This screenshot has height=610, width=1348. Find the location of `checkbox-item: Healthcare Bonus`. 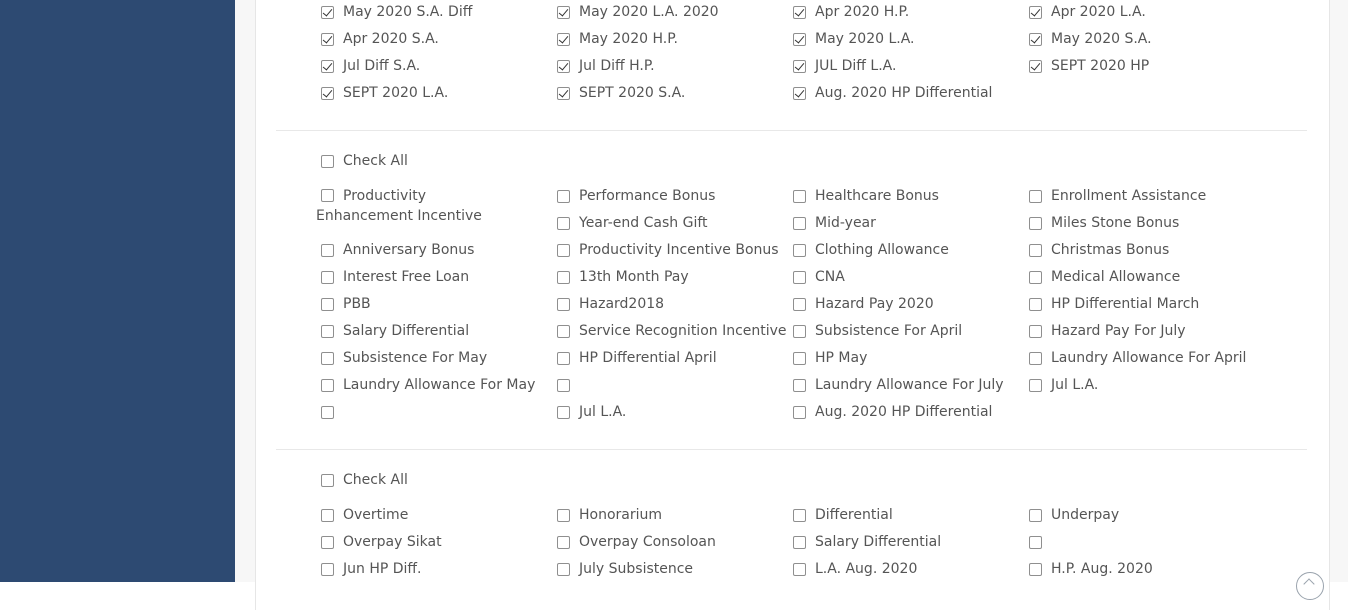

checkbox-item: Healthcare Bonus is located at coordinates (866, 196).